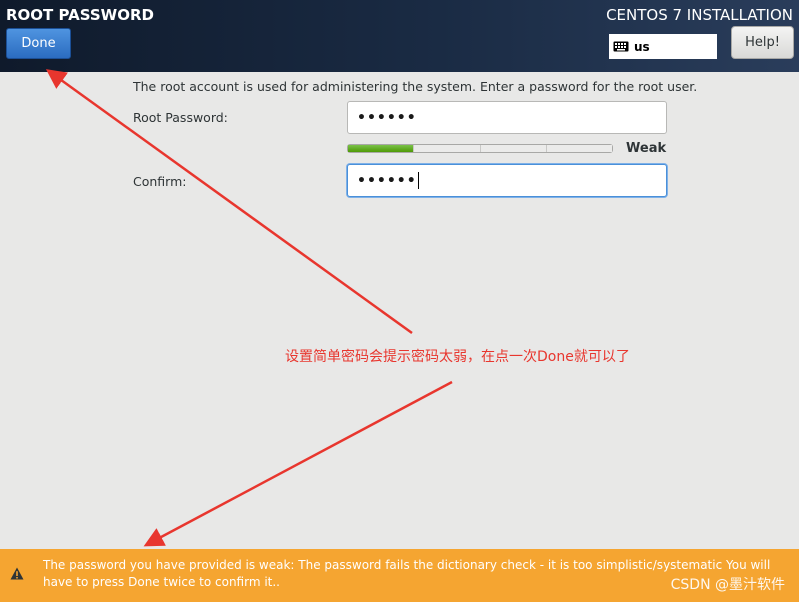 The image size is (799, 602). What do you see at coordinates (180, 117) in the screenshot?
I see `root-password-label: Root Password:` at bounding box center [180, 117].